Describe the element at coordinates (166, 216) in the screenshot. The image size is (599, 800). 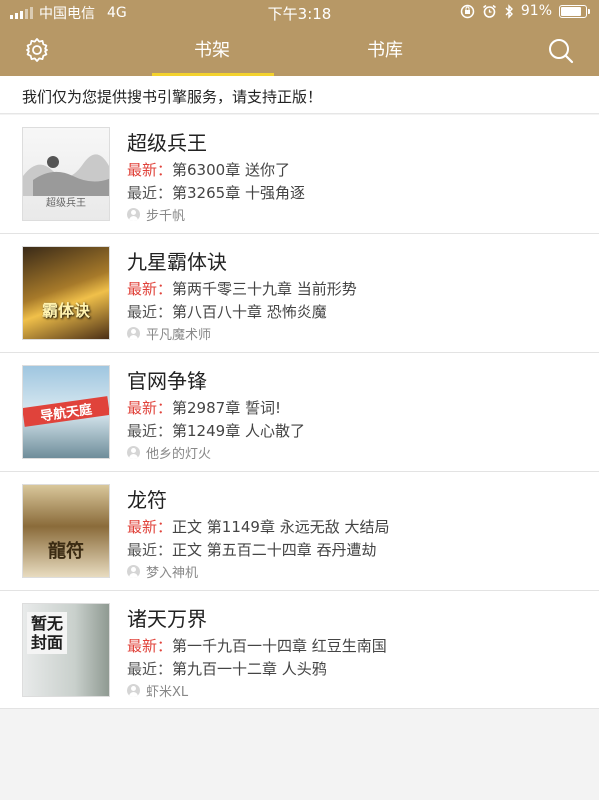
I see `author-name: 步千帆` at that location.